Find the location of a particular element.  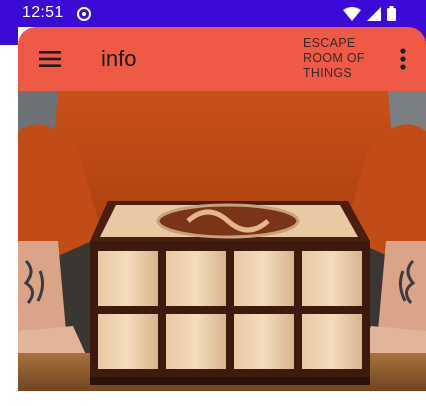

wifi-icon is located at coordinates (352, 13).